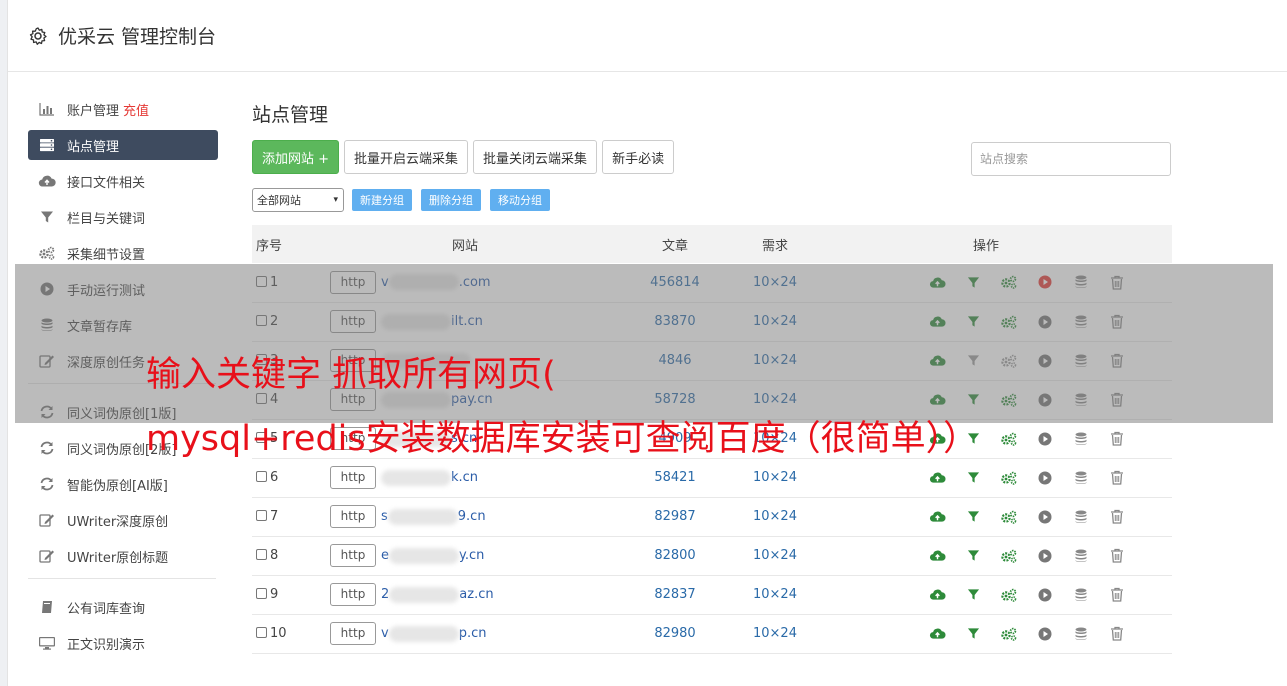  What do you see at coordinates (674, 477) in the screenshot?
I see `articles-count-link: 58421` at bounding box center [674, 477].